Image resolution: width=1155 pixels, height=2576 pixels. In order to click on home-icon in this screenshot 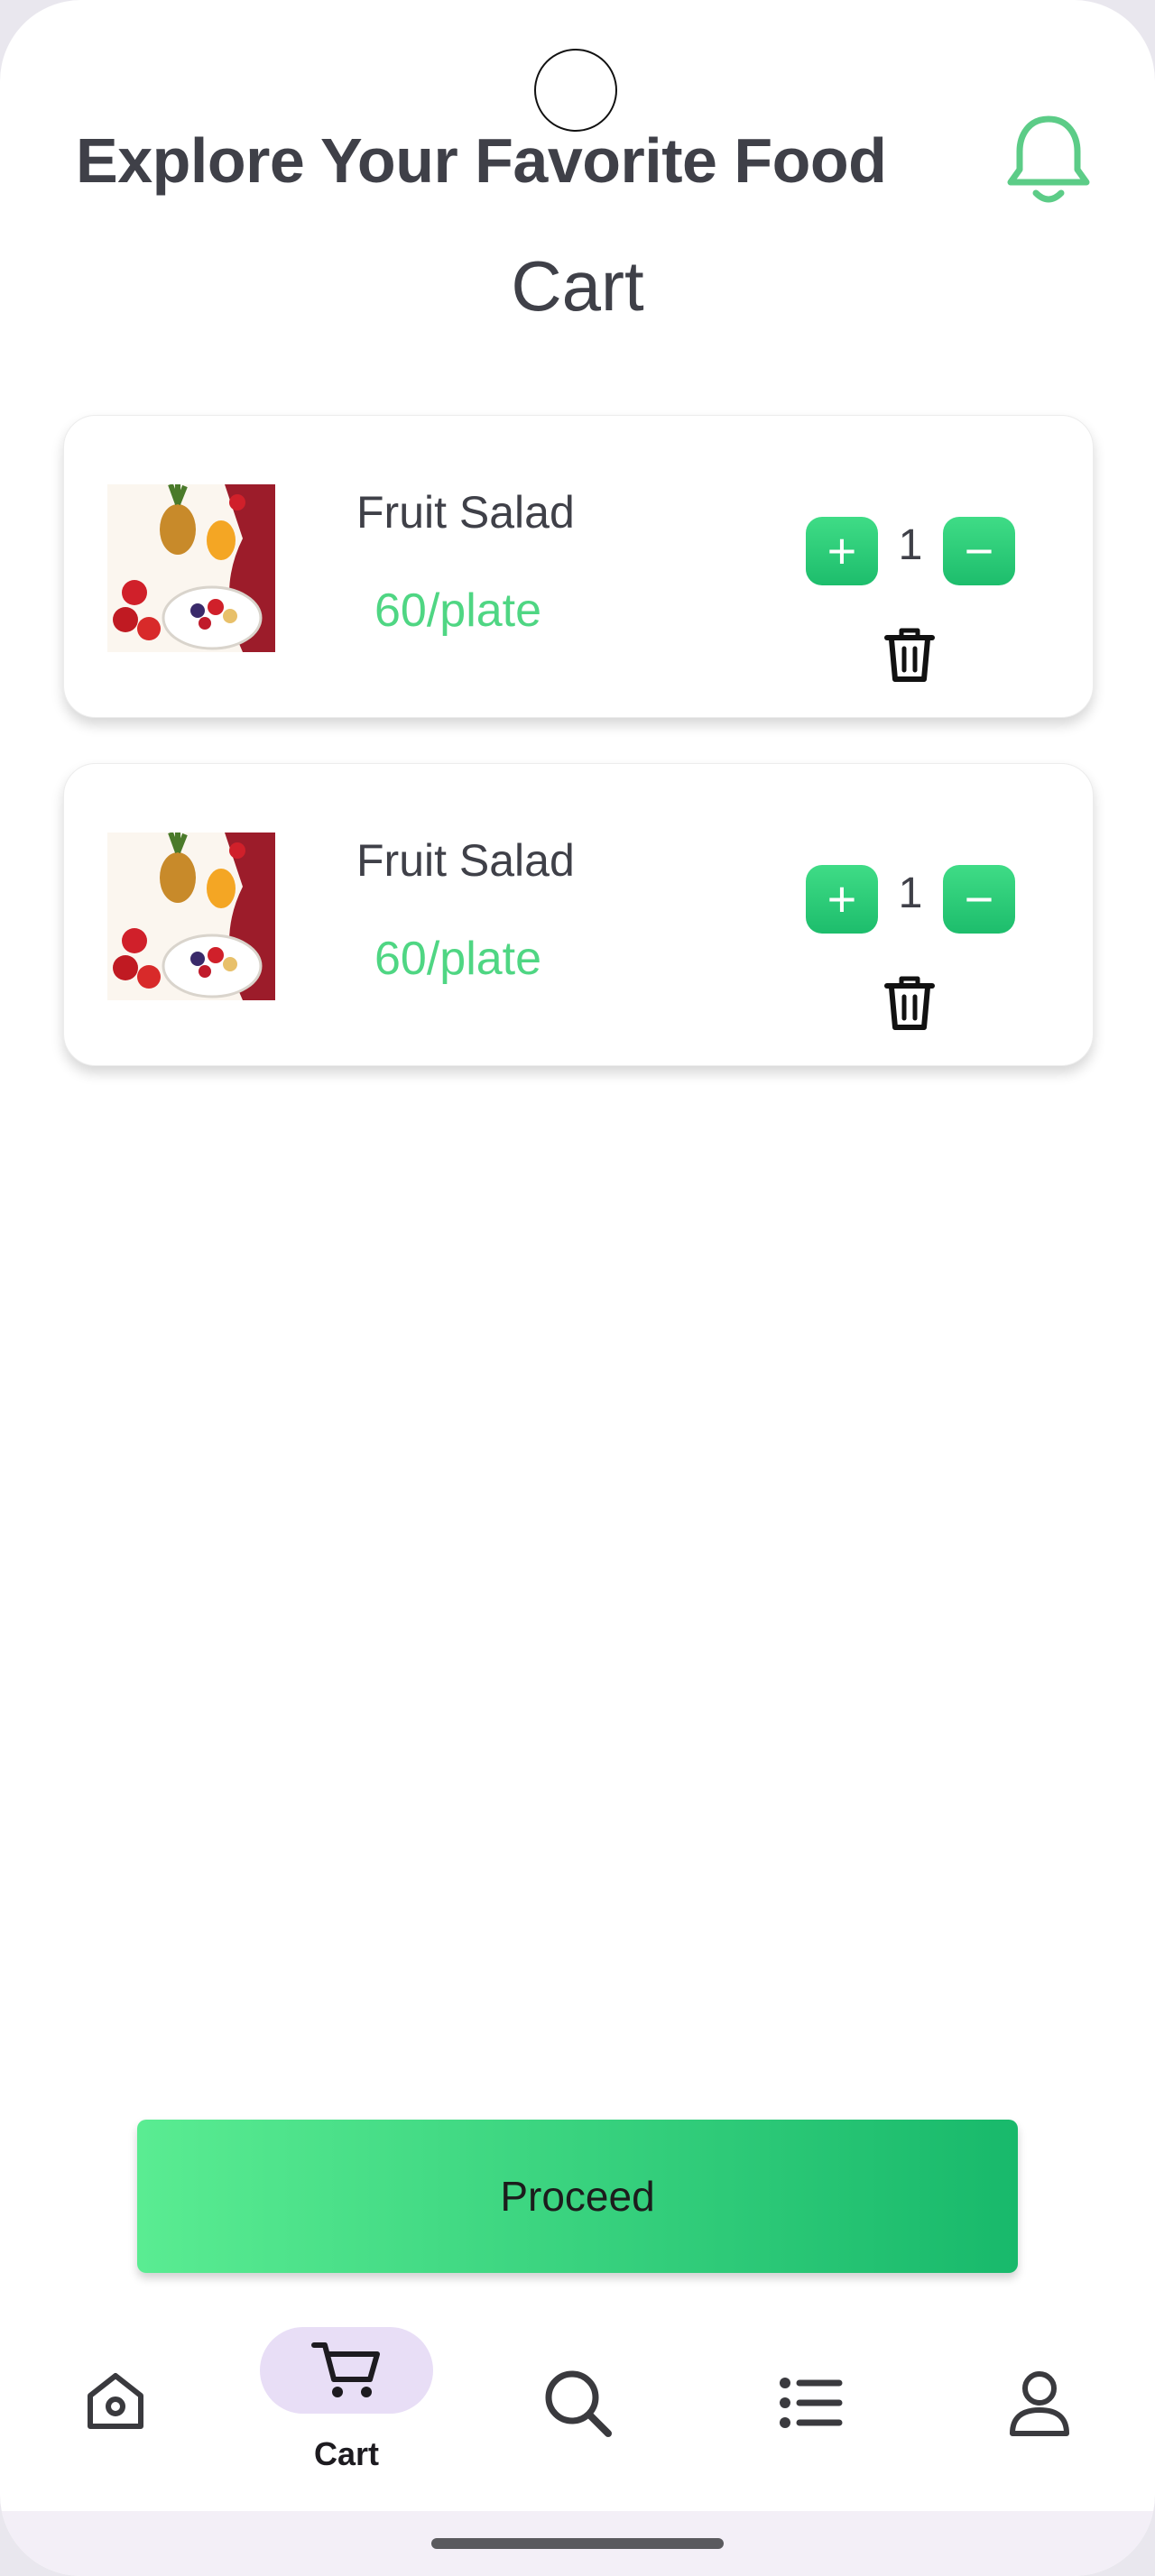, I will do `click(115, 2401)`.